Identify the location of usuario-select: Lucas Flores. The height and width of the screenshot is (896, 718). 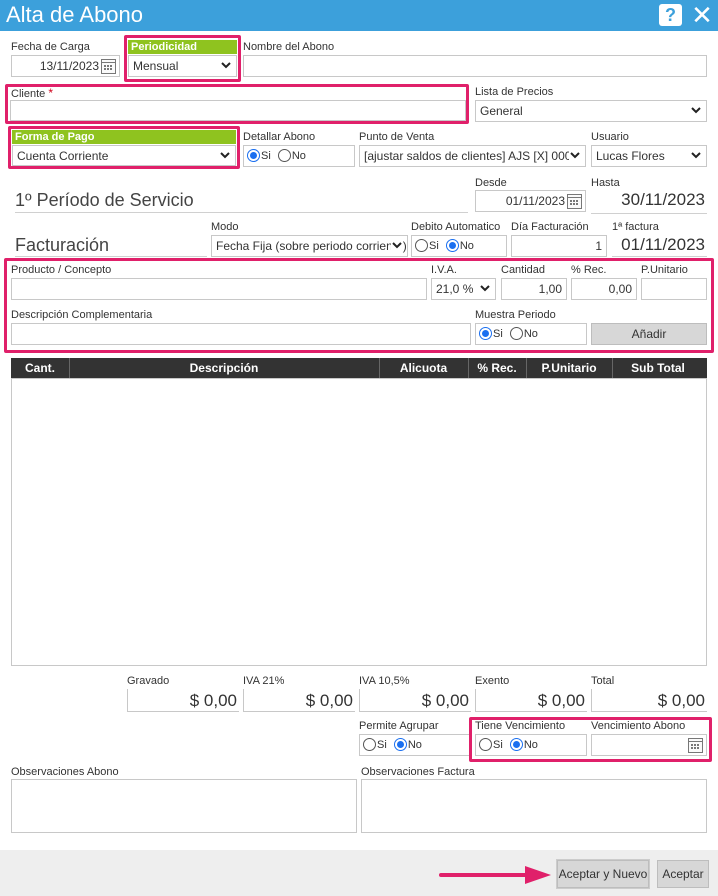
(649, 156).